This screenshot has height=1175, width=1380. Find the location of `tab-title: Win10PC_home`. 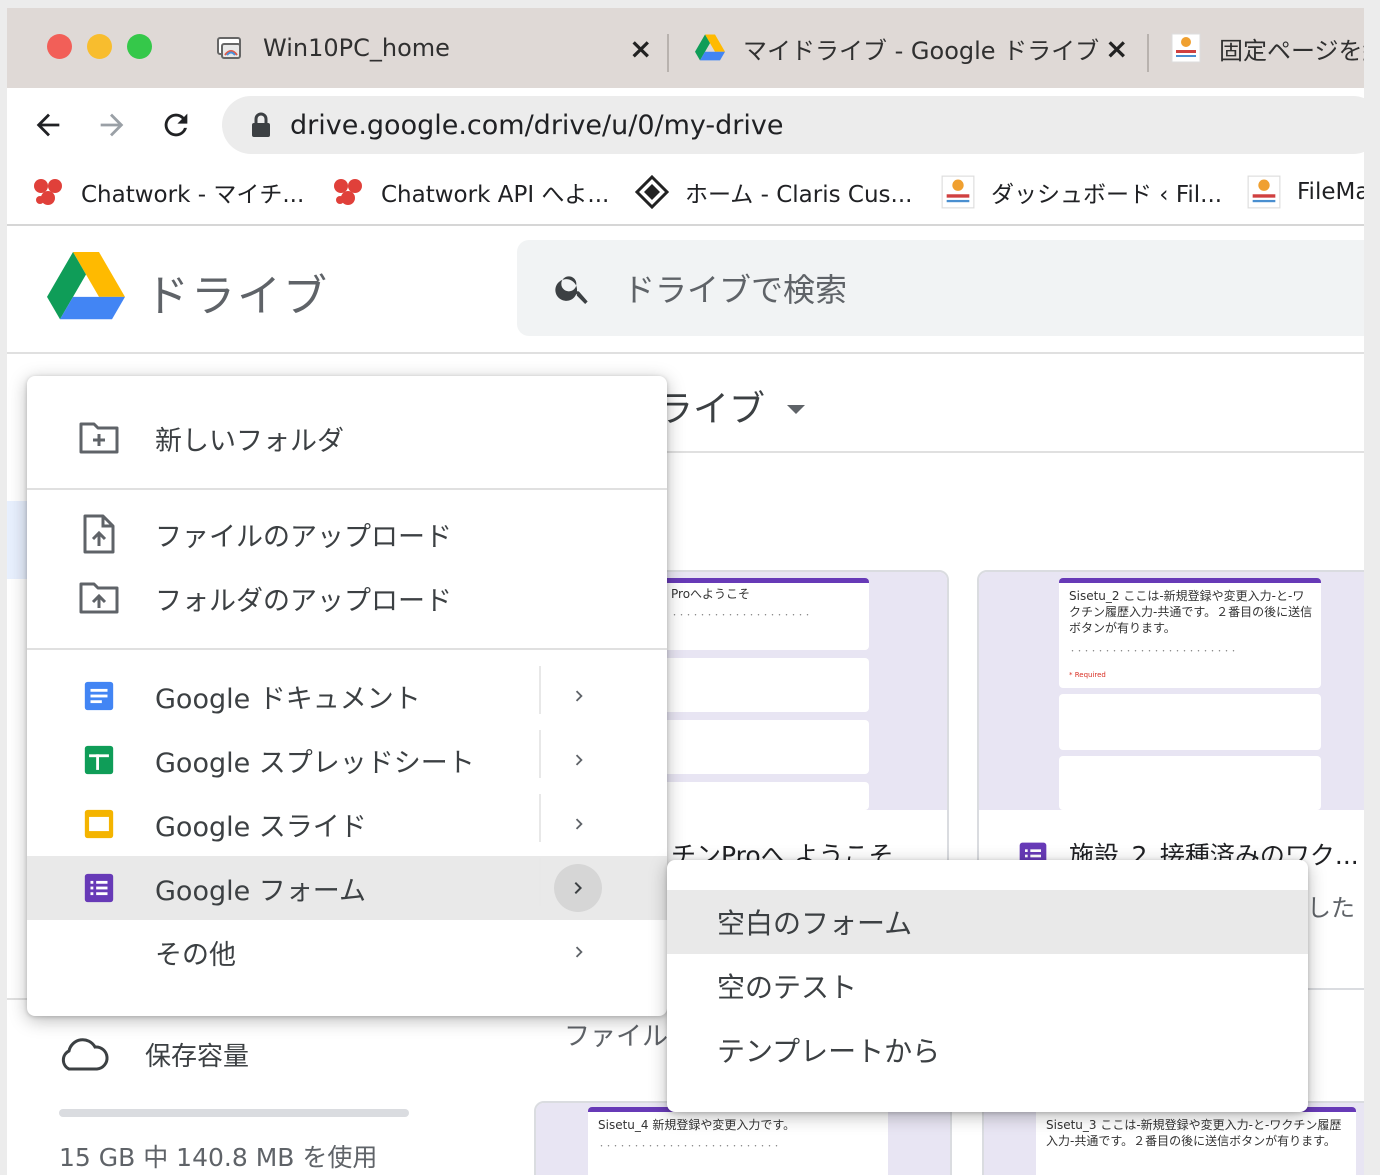

tab-title: Win10PC_home is located at coordinates (356, 48).